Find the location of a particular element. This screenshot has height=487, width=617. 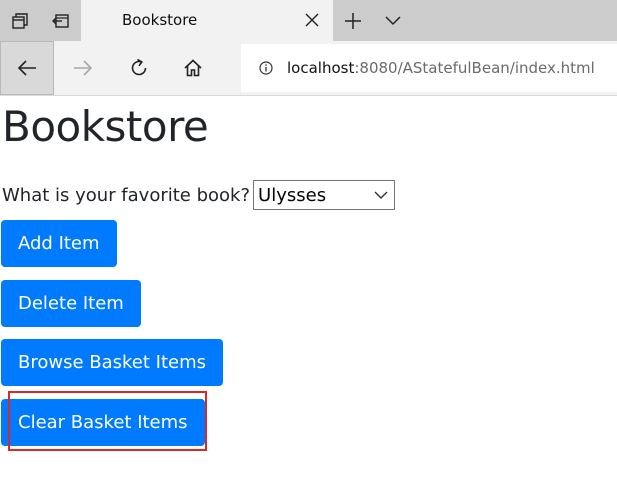

home-icon is located at coordinates (193, 68).